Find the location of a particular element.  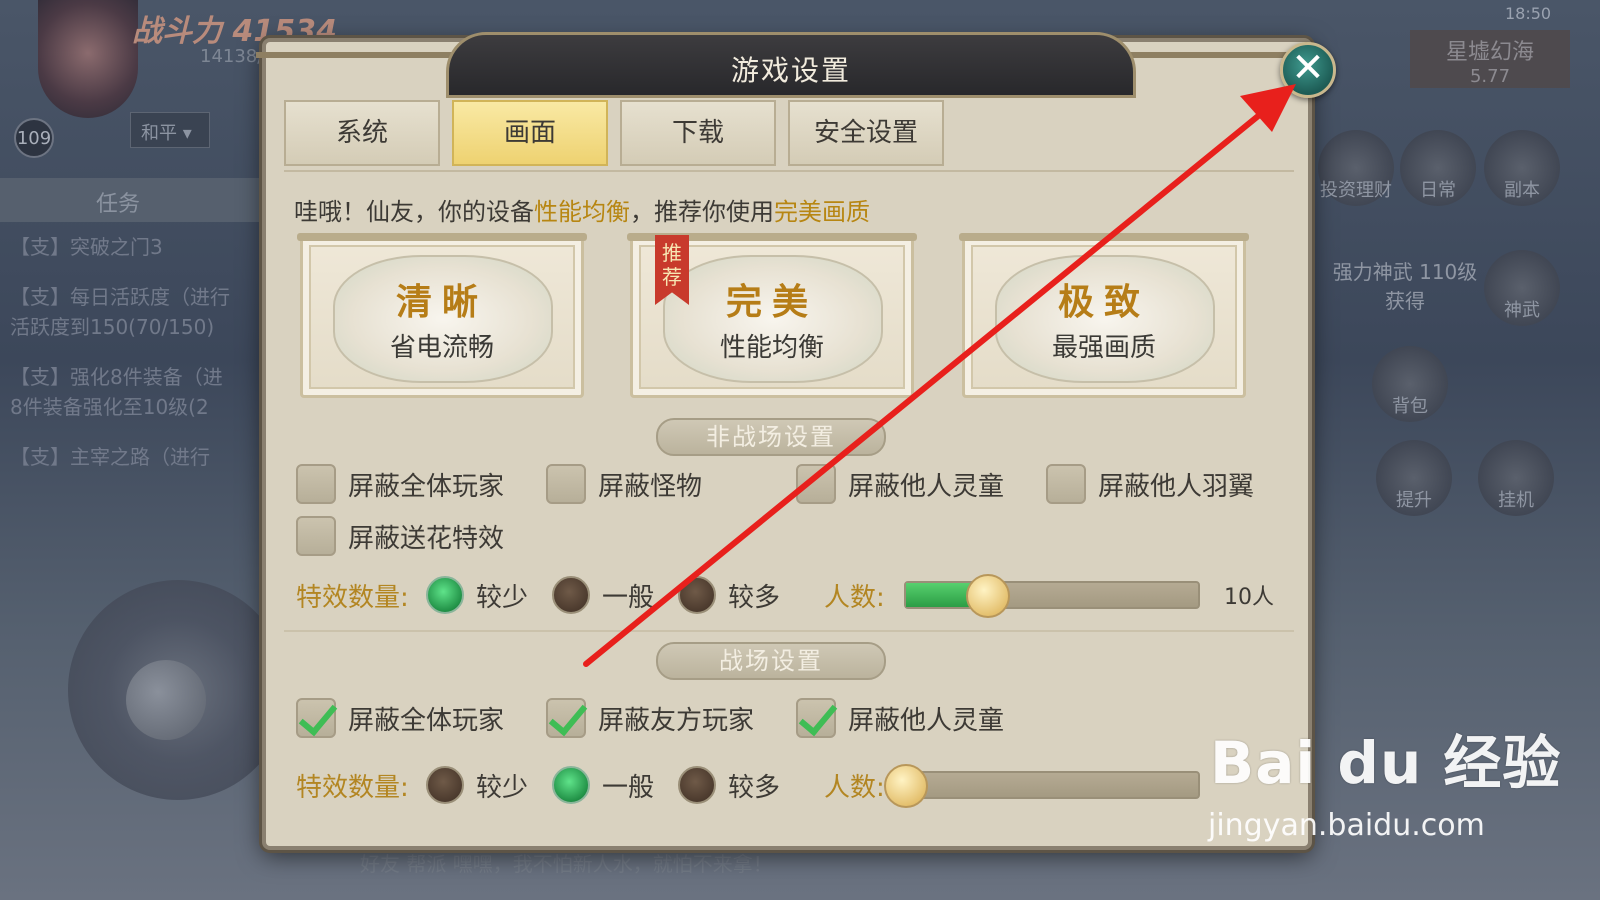

quality-card-perfect: 完美 性能均衡 推荐 is located at coordinates (772, 315).